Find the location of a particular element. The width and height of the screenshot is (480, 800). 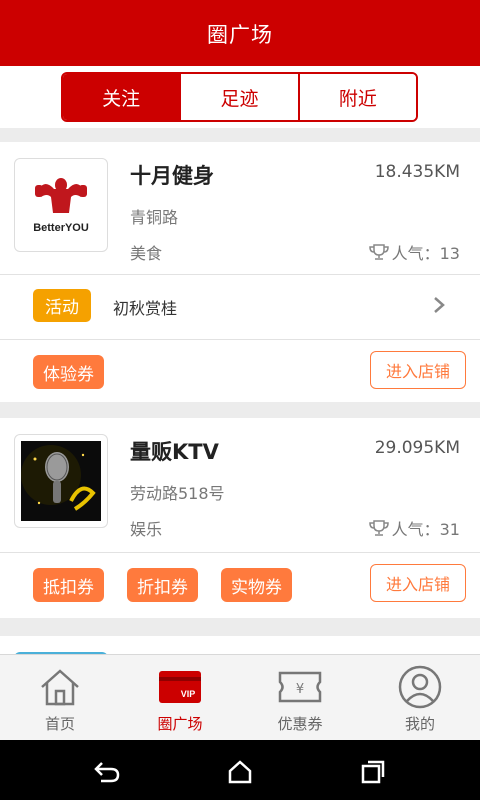

coupon-trial: 体验券 is located at coordinates (68, 372).